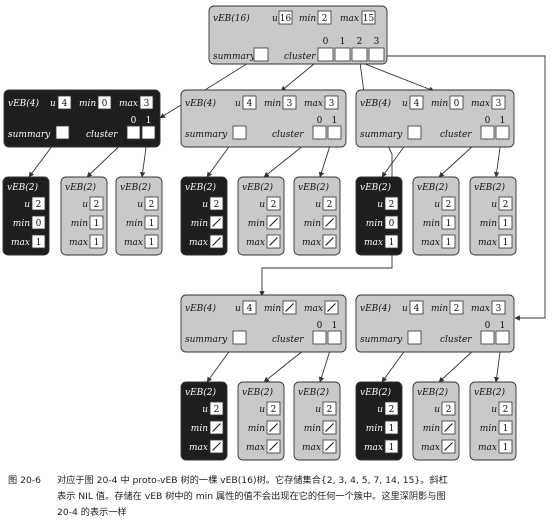  What do you see at coordinates (499, 309) in the screenshot?
I see `veb4-max-field-value: 3` at bounding box center [499, 309].